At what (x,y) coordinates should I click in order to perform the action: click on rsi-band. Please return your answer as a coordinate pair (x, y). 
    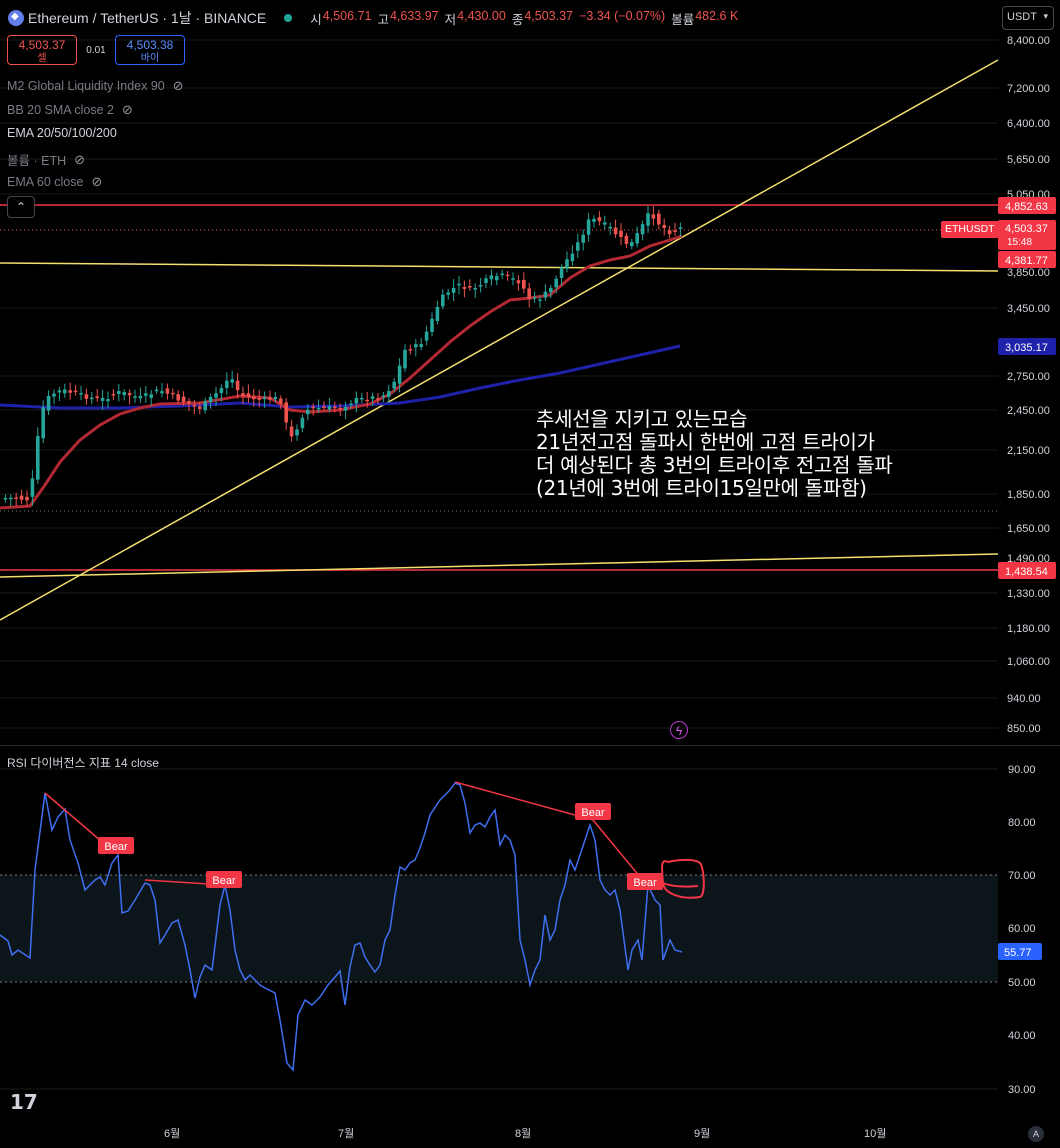
    Looking at the image, I should click on (499, 928).